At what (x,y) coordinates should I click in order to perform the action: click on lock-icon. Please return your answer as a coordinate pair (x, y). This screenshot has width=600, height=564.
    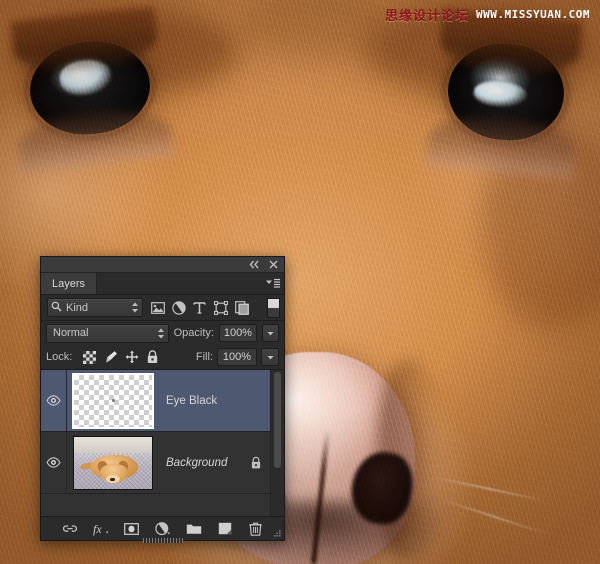
    Looking at the image, I should click on (256, 462).